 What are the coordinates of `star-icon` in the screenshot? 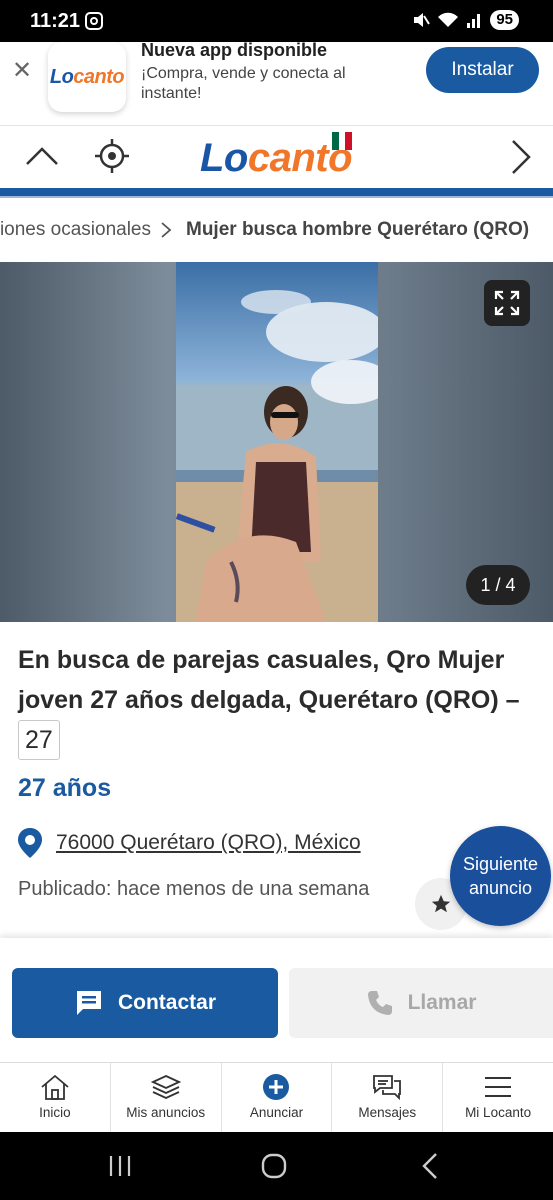 It's located at (441, 903).